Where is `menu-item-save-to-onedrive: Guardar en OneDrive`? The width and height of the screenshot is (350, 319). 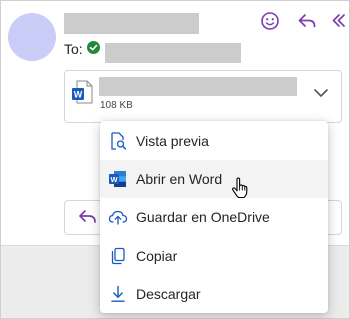
menu-item-save-to-onedrive: Guardar en OneDrive is located at coordinates (214, 217).